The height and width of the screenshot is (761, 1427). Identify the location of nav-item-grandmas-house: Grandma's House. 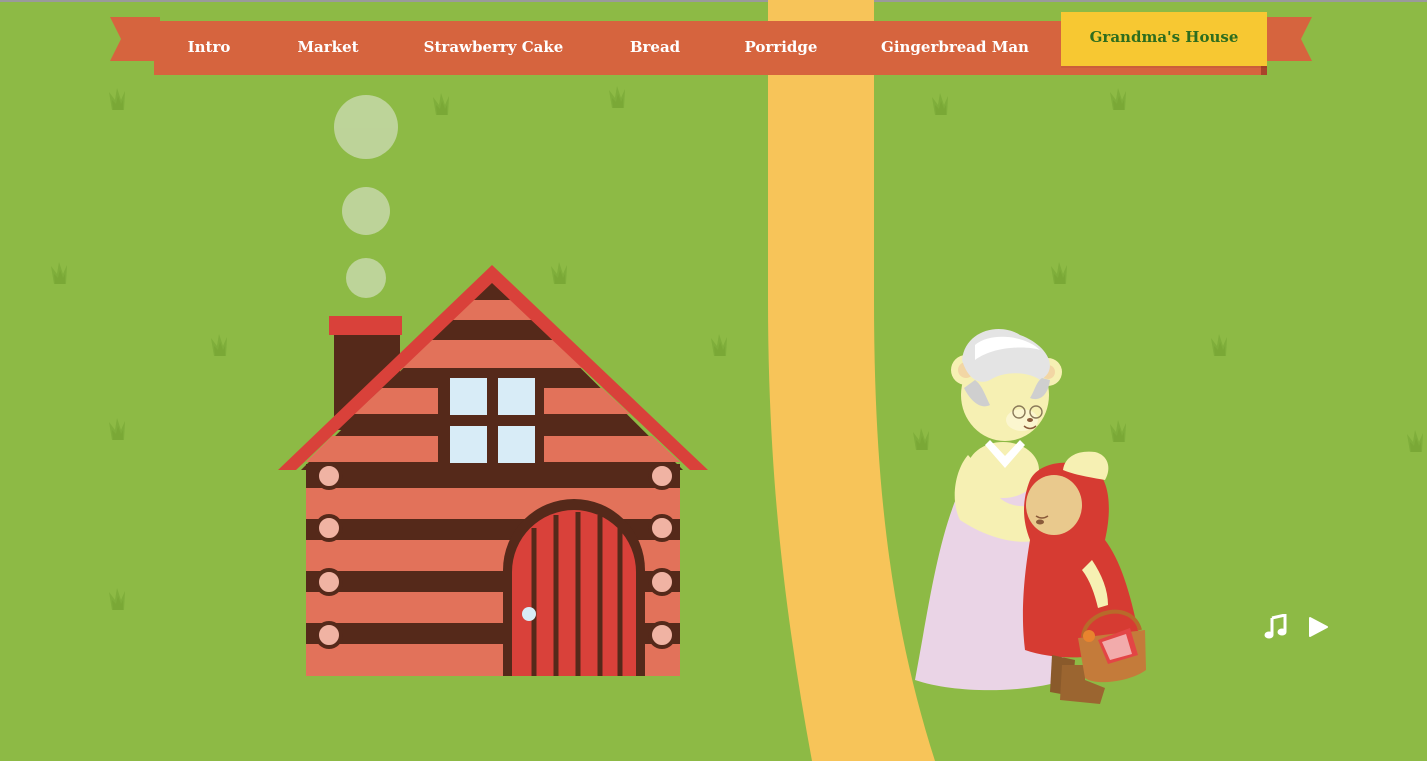
(1164, 39).